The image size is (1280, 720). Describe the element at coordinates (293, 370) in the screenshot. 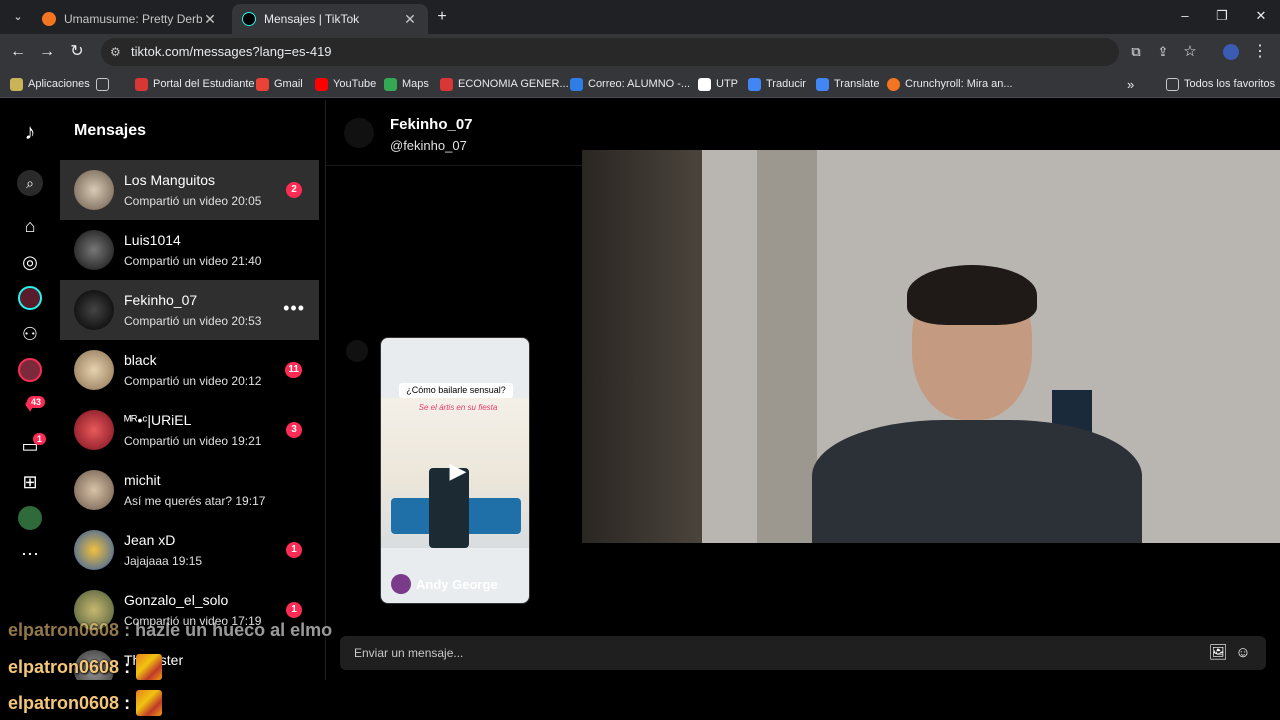

I see `unread-badge: 11` at that location.